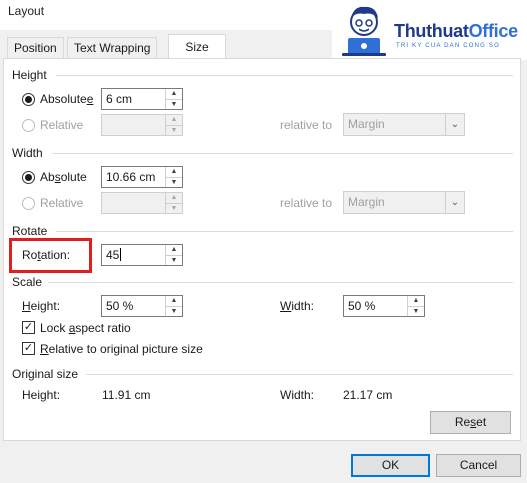 The image size is (527, 483). I want to click on height-absolute-radio, so click(28, 99).